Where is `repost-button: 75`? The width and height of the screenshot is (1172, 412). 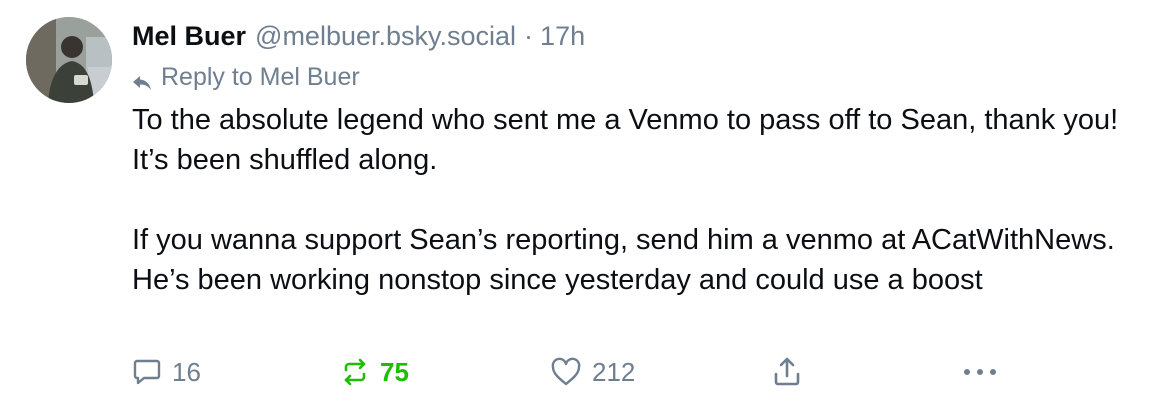 repost-button: 75 is located at coordinates (374, 372).